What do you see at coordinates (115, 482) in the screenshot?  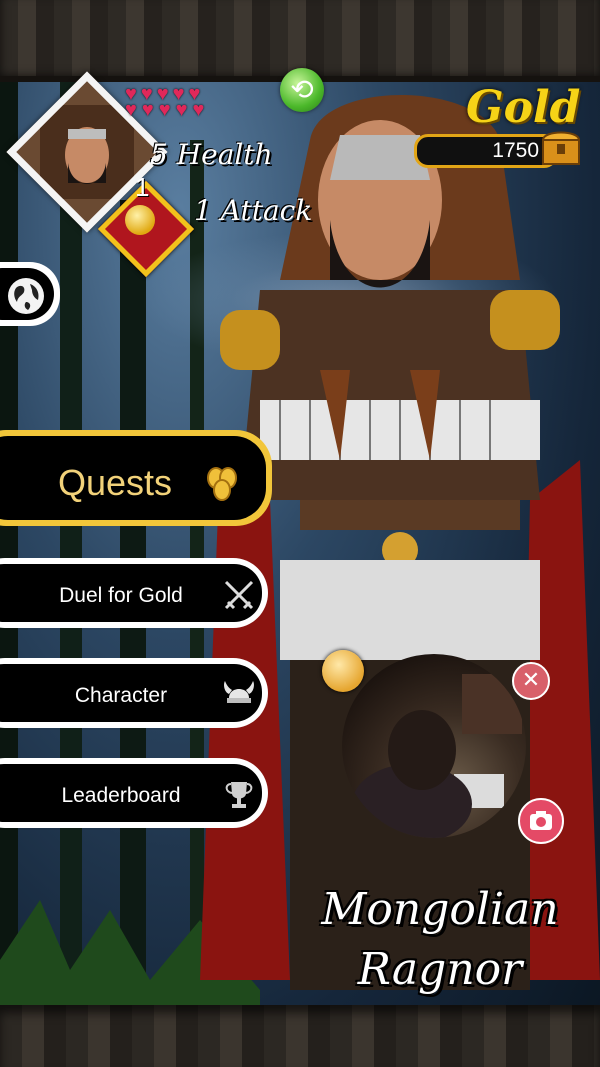 I see `quests-label: Quests` at bounding box center [115, 482].